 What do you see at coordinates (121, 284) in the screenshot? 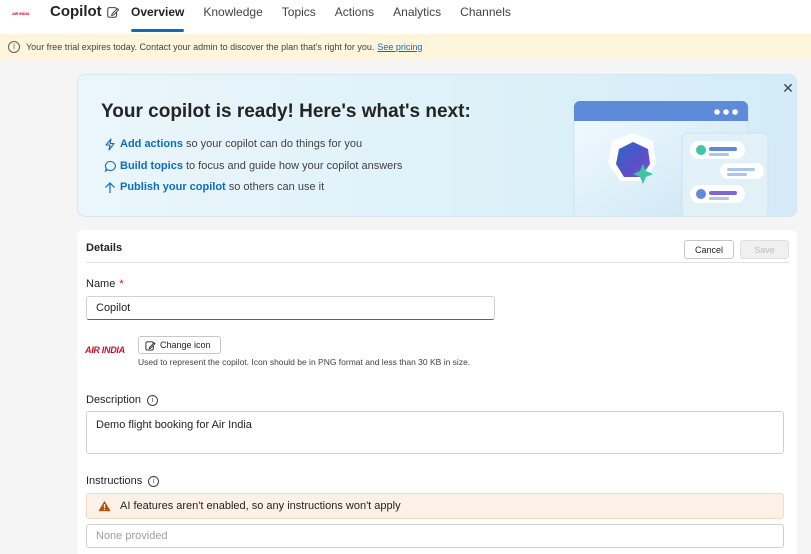
I see `required-mark: *` at bounding box center [121, 284].